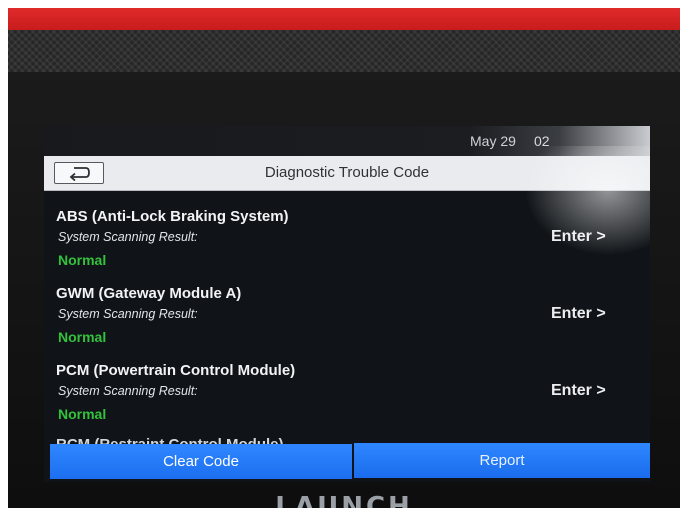 The width and height of the screenshot is (688, 516). Describe the element at coordinates (578, 391) in the screenshot. I see `enter-button-pcm: Enter >` at that location.